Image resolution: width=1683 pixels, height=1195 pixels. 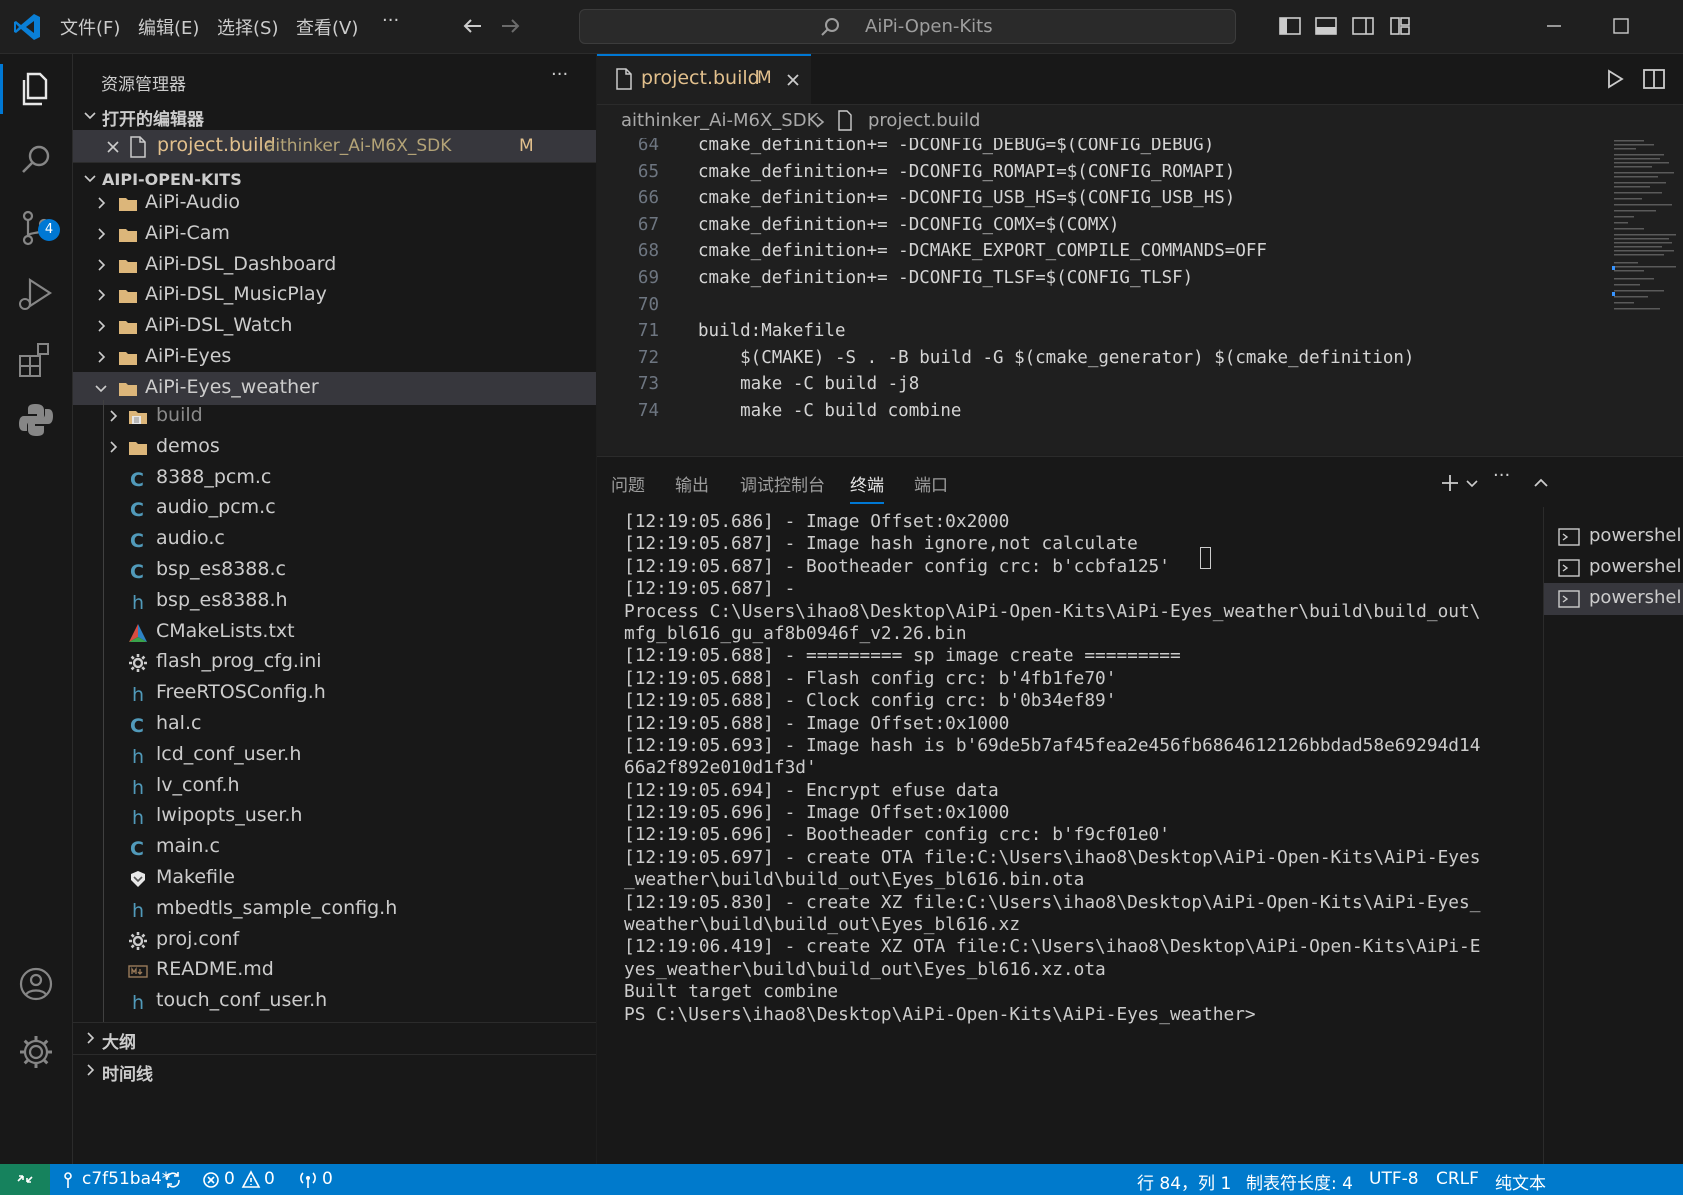 What do you see at coordinates (628, 483) in the screenshot?
I see `panel-tab: 问题` at bounding box center [628, 483].